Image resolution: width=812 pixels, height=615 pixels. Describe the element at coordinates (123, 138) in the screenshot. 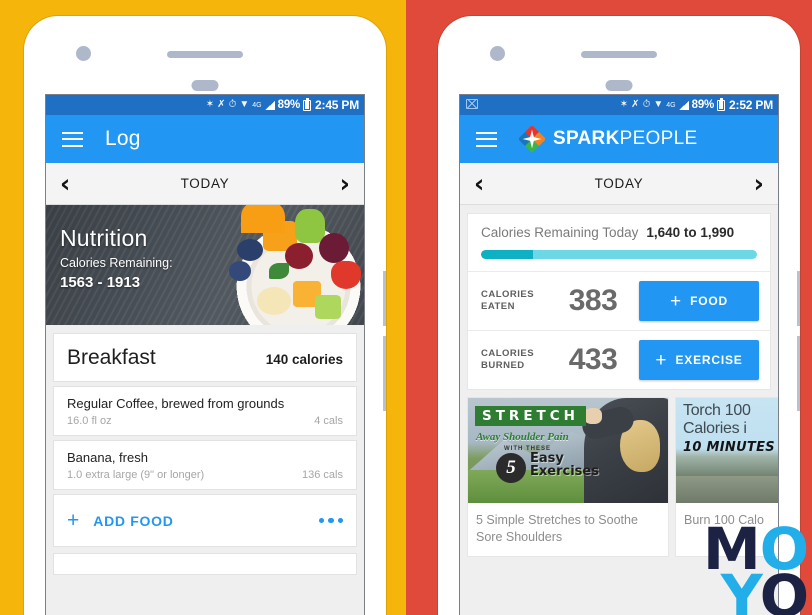

I see `page-title: Log` at that location.